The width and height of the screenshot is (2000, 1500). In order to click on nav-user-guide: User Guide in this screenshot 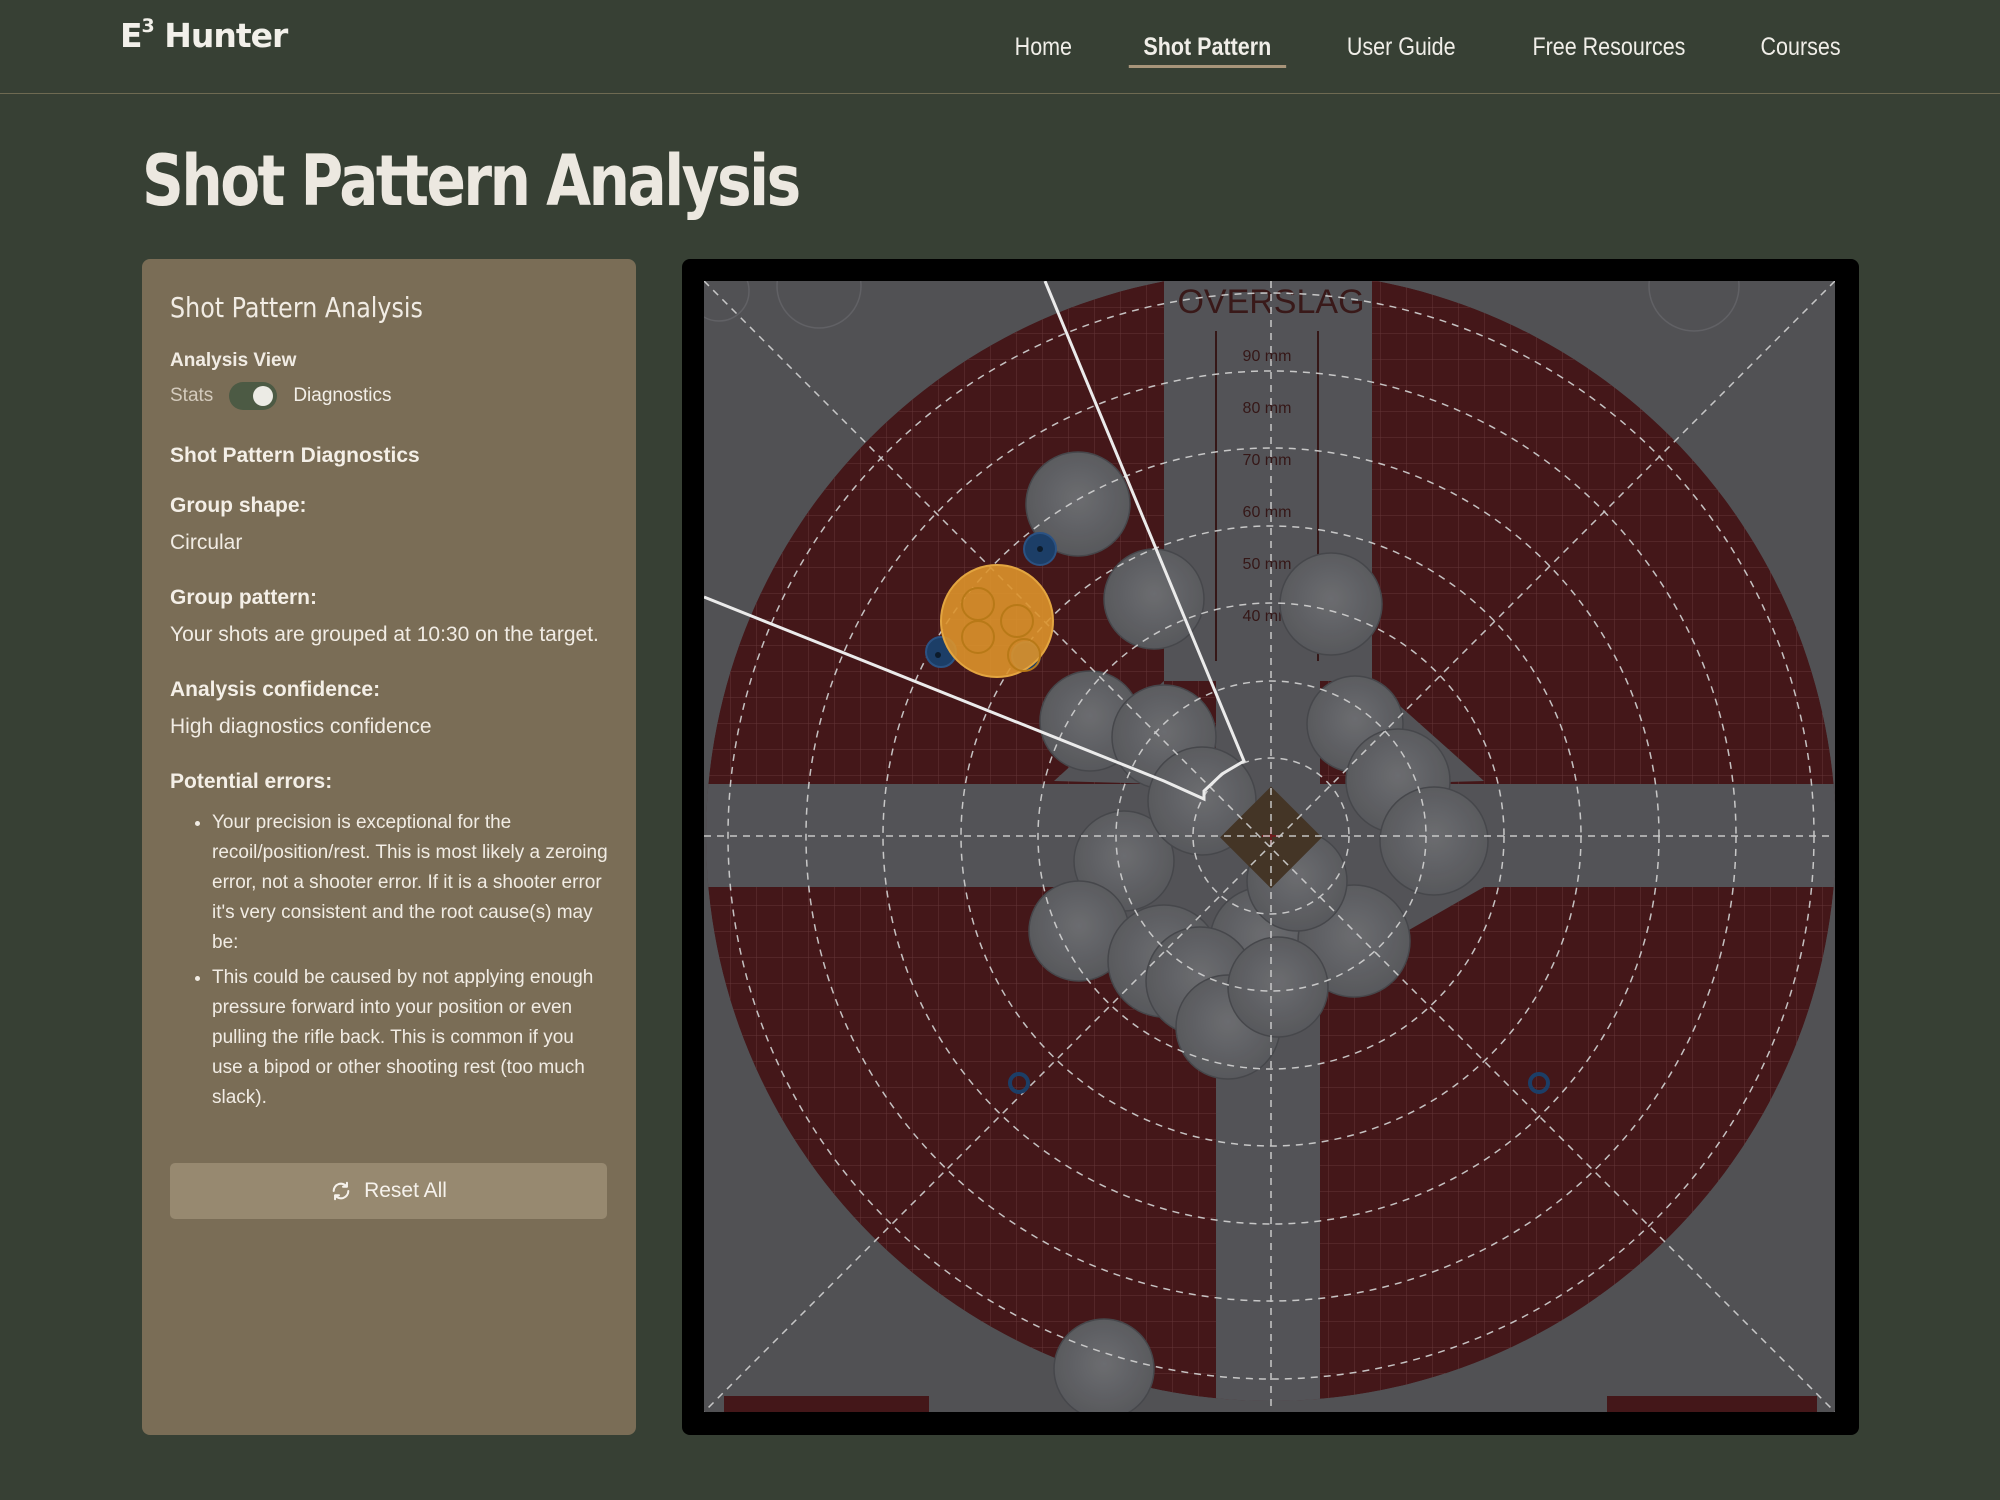, I will do `click(1401, 47)`.